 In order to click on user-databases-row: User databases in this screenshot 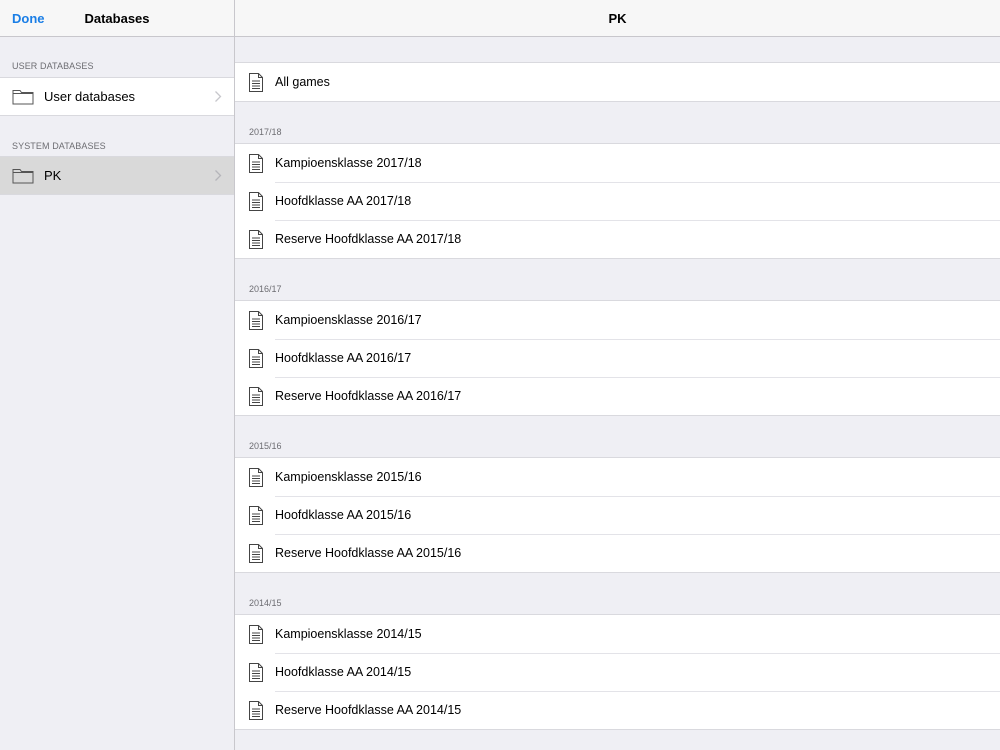, I will do `click(117, 96)`.